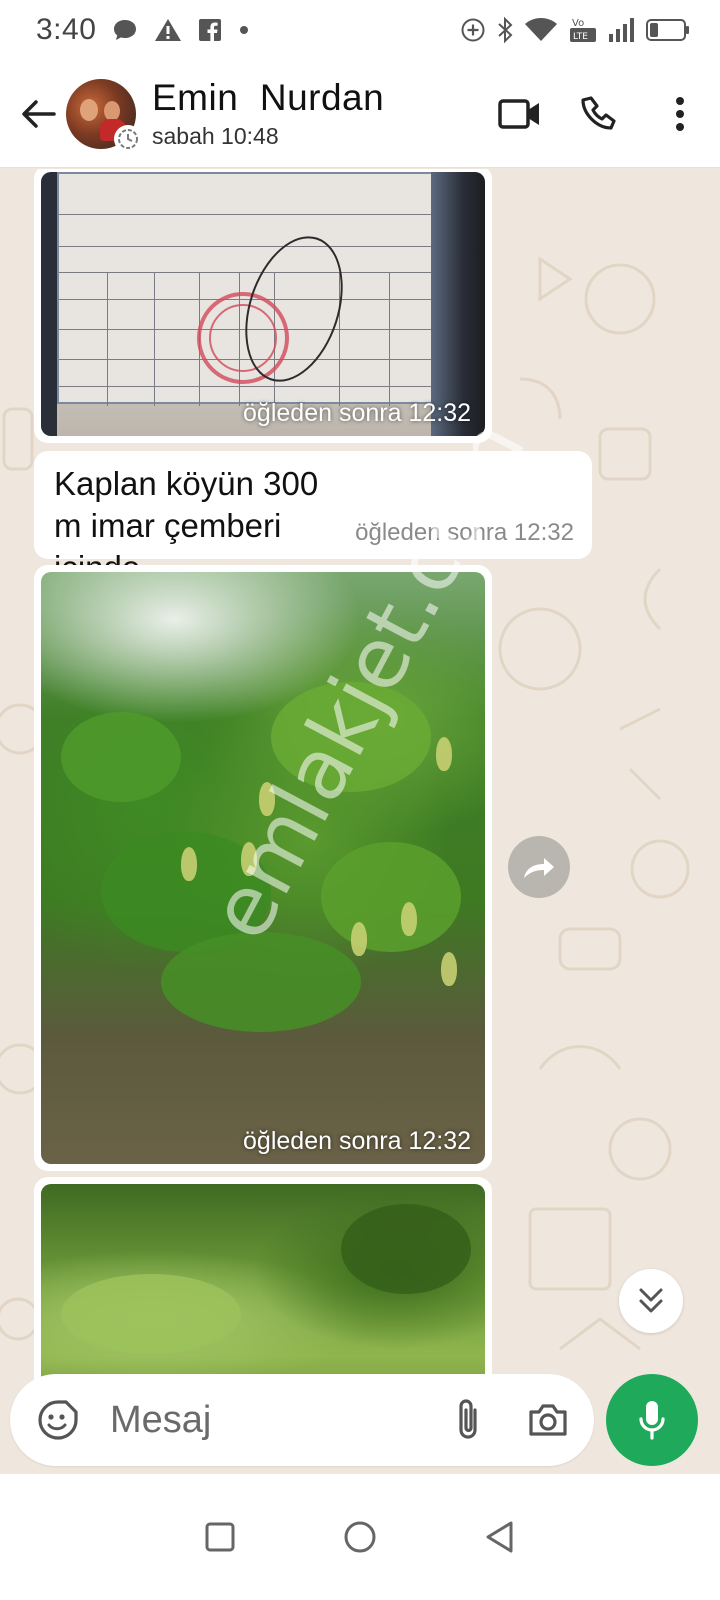  Describe the element at coordinates (600, 114) in the screenshot. I see `phone-icon` at that location.